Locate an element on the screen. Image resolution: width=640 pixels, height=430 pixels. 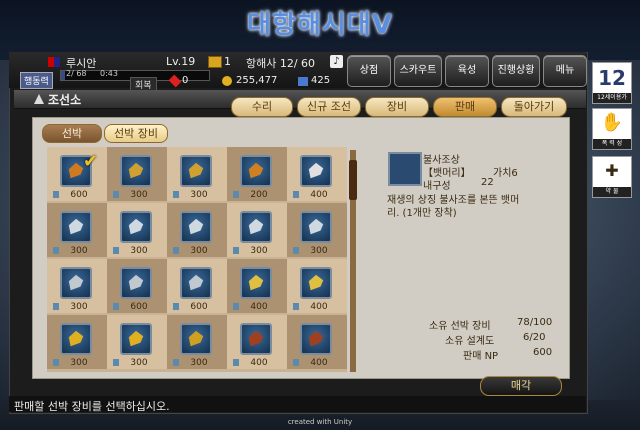
violence-icon: ✋ is located at coordinates (612, 122).